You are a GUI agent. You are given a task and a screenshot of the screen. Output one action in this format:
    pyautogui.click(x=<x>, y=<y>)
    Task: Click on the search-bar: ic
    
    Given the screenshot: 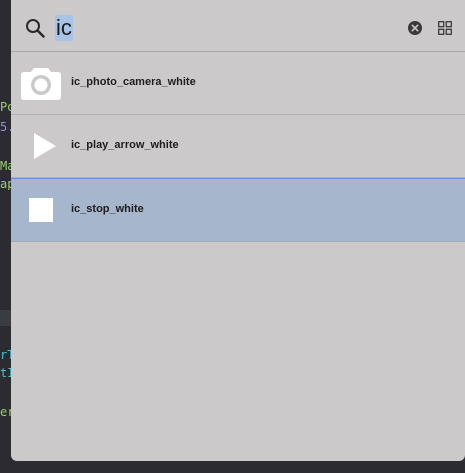 What is the action you would take?
    pyautogui.click(x=238, y=26)
    